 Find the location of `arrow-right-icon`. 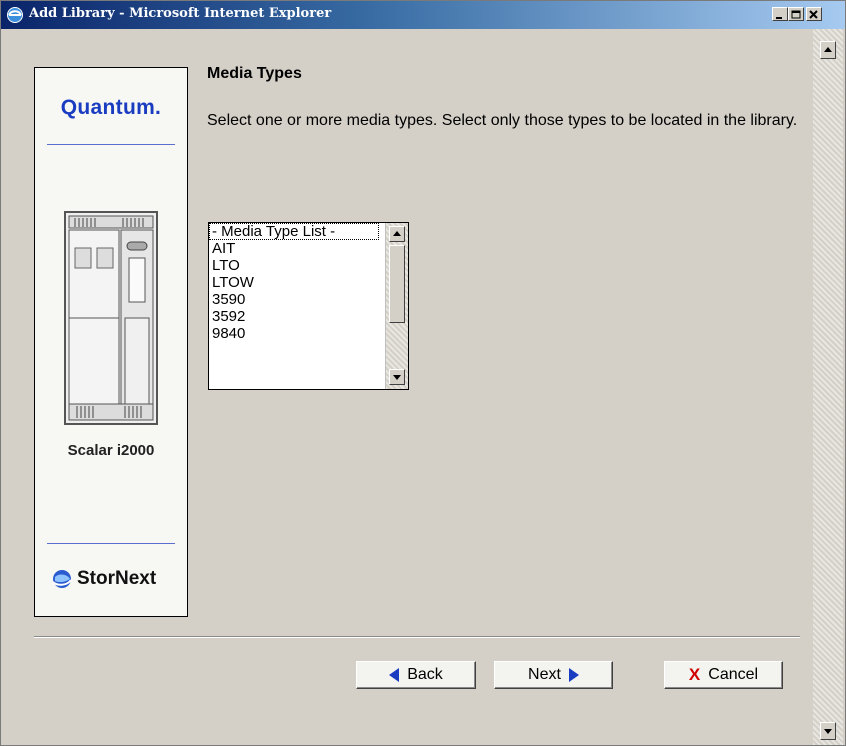

arrow-right-icon is located at coordinates (573, 675).